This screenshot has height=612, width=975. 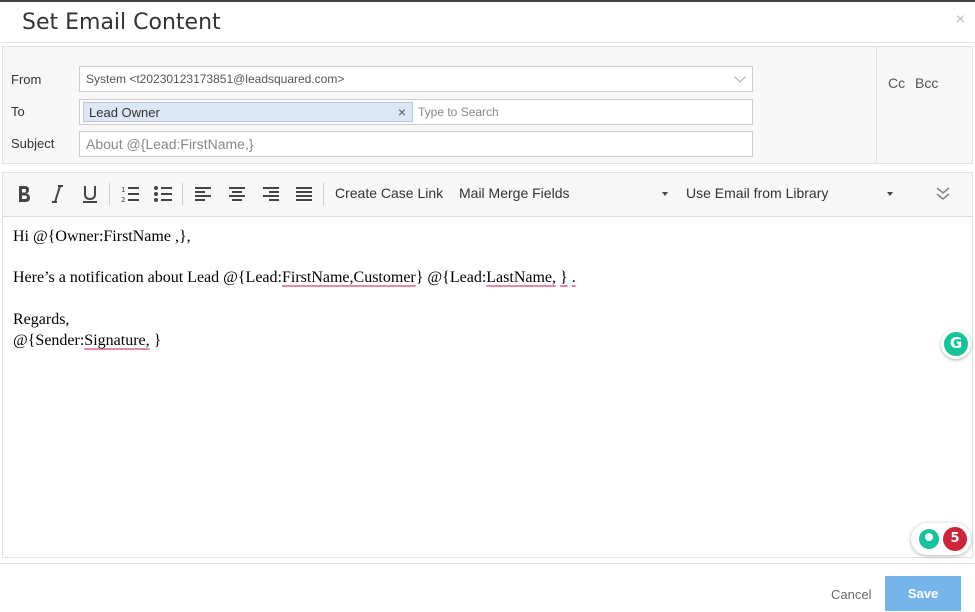 What do you see at coordinates (487, 587) in the screenshot?
I see `dialog-footer: Cancel Save` at bounding box center [487, 587].